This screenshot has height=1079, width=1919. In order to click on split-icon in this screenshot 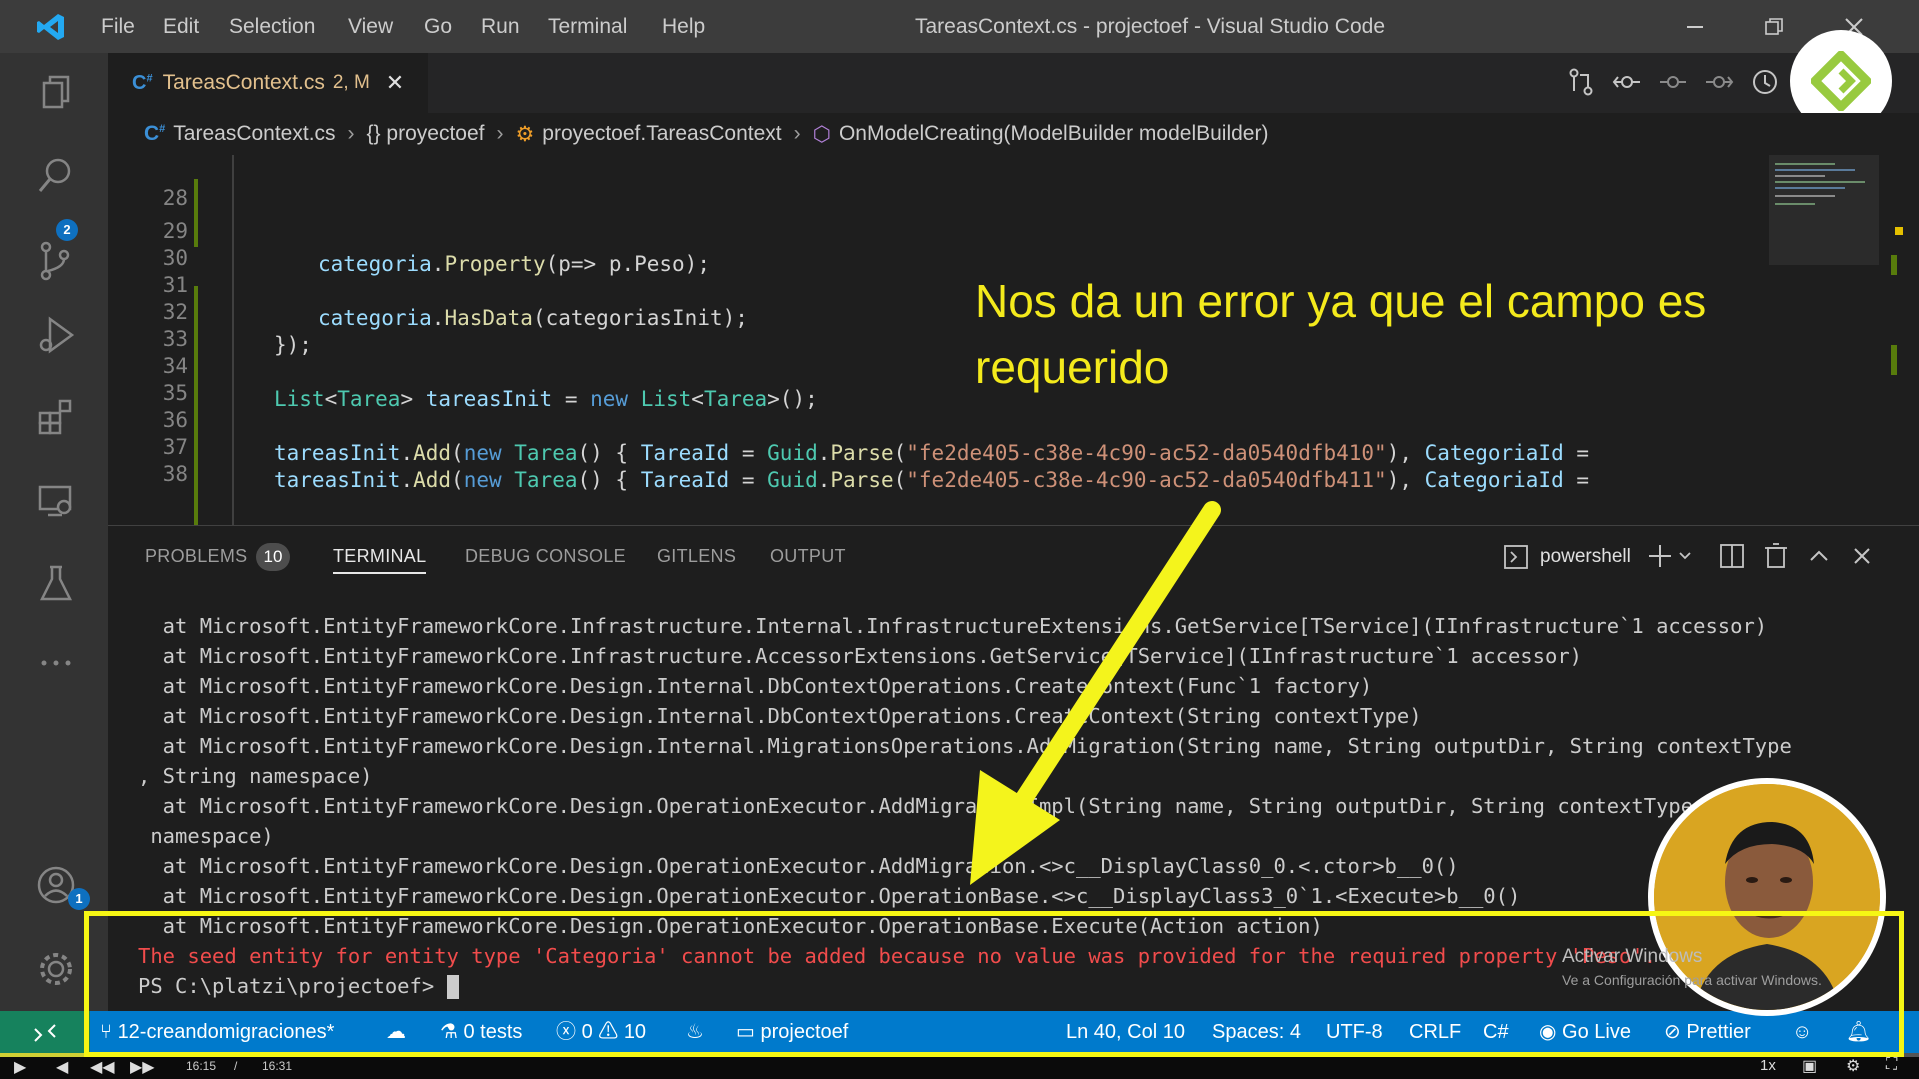, I will do `click(1732, 556)`.